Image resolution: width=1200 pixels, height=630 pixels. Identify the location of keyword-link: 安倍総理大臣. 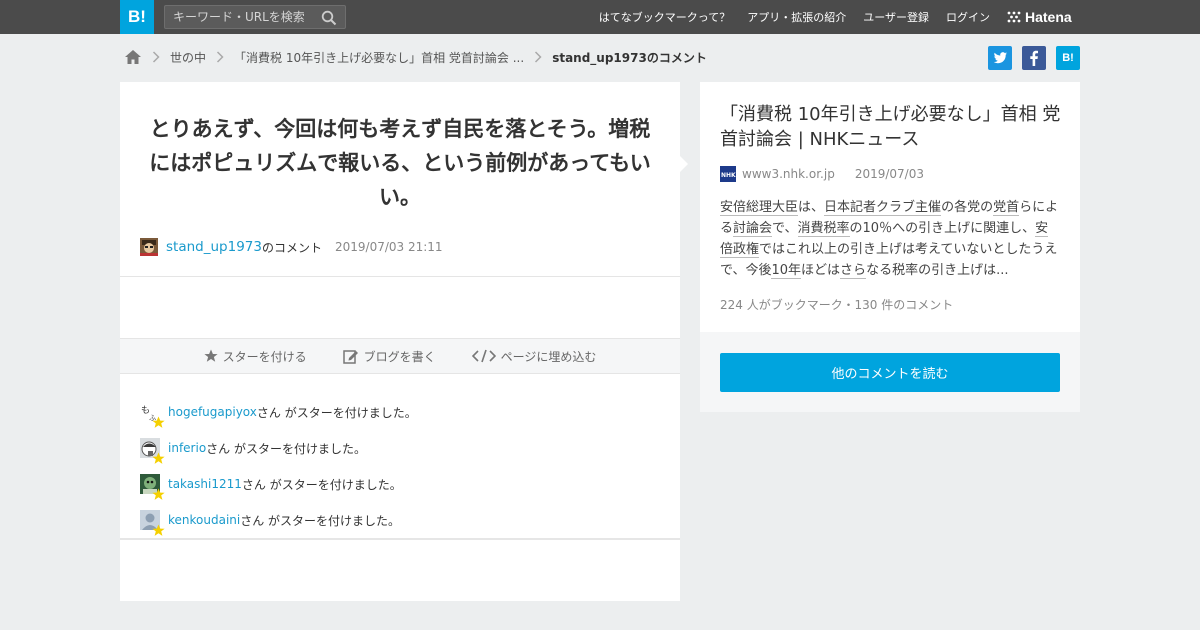
(759, 208).